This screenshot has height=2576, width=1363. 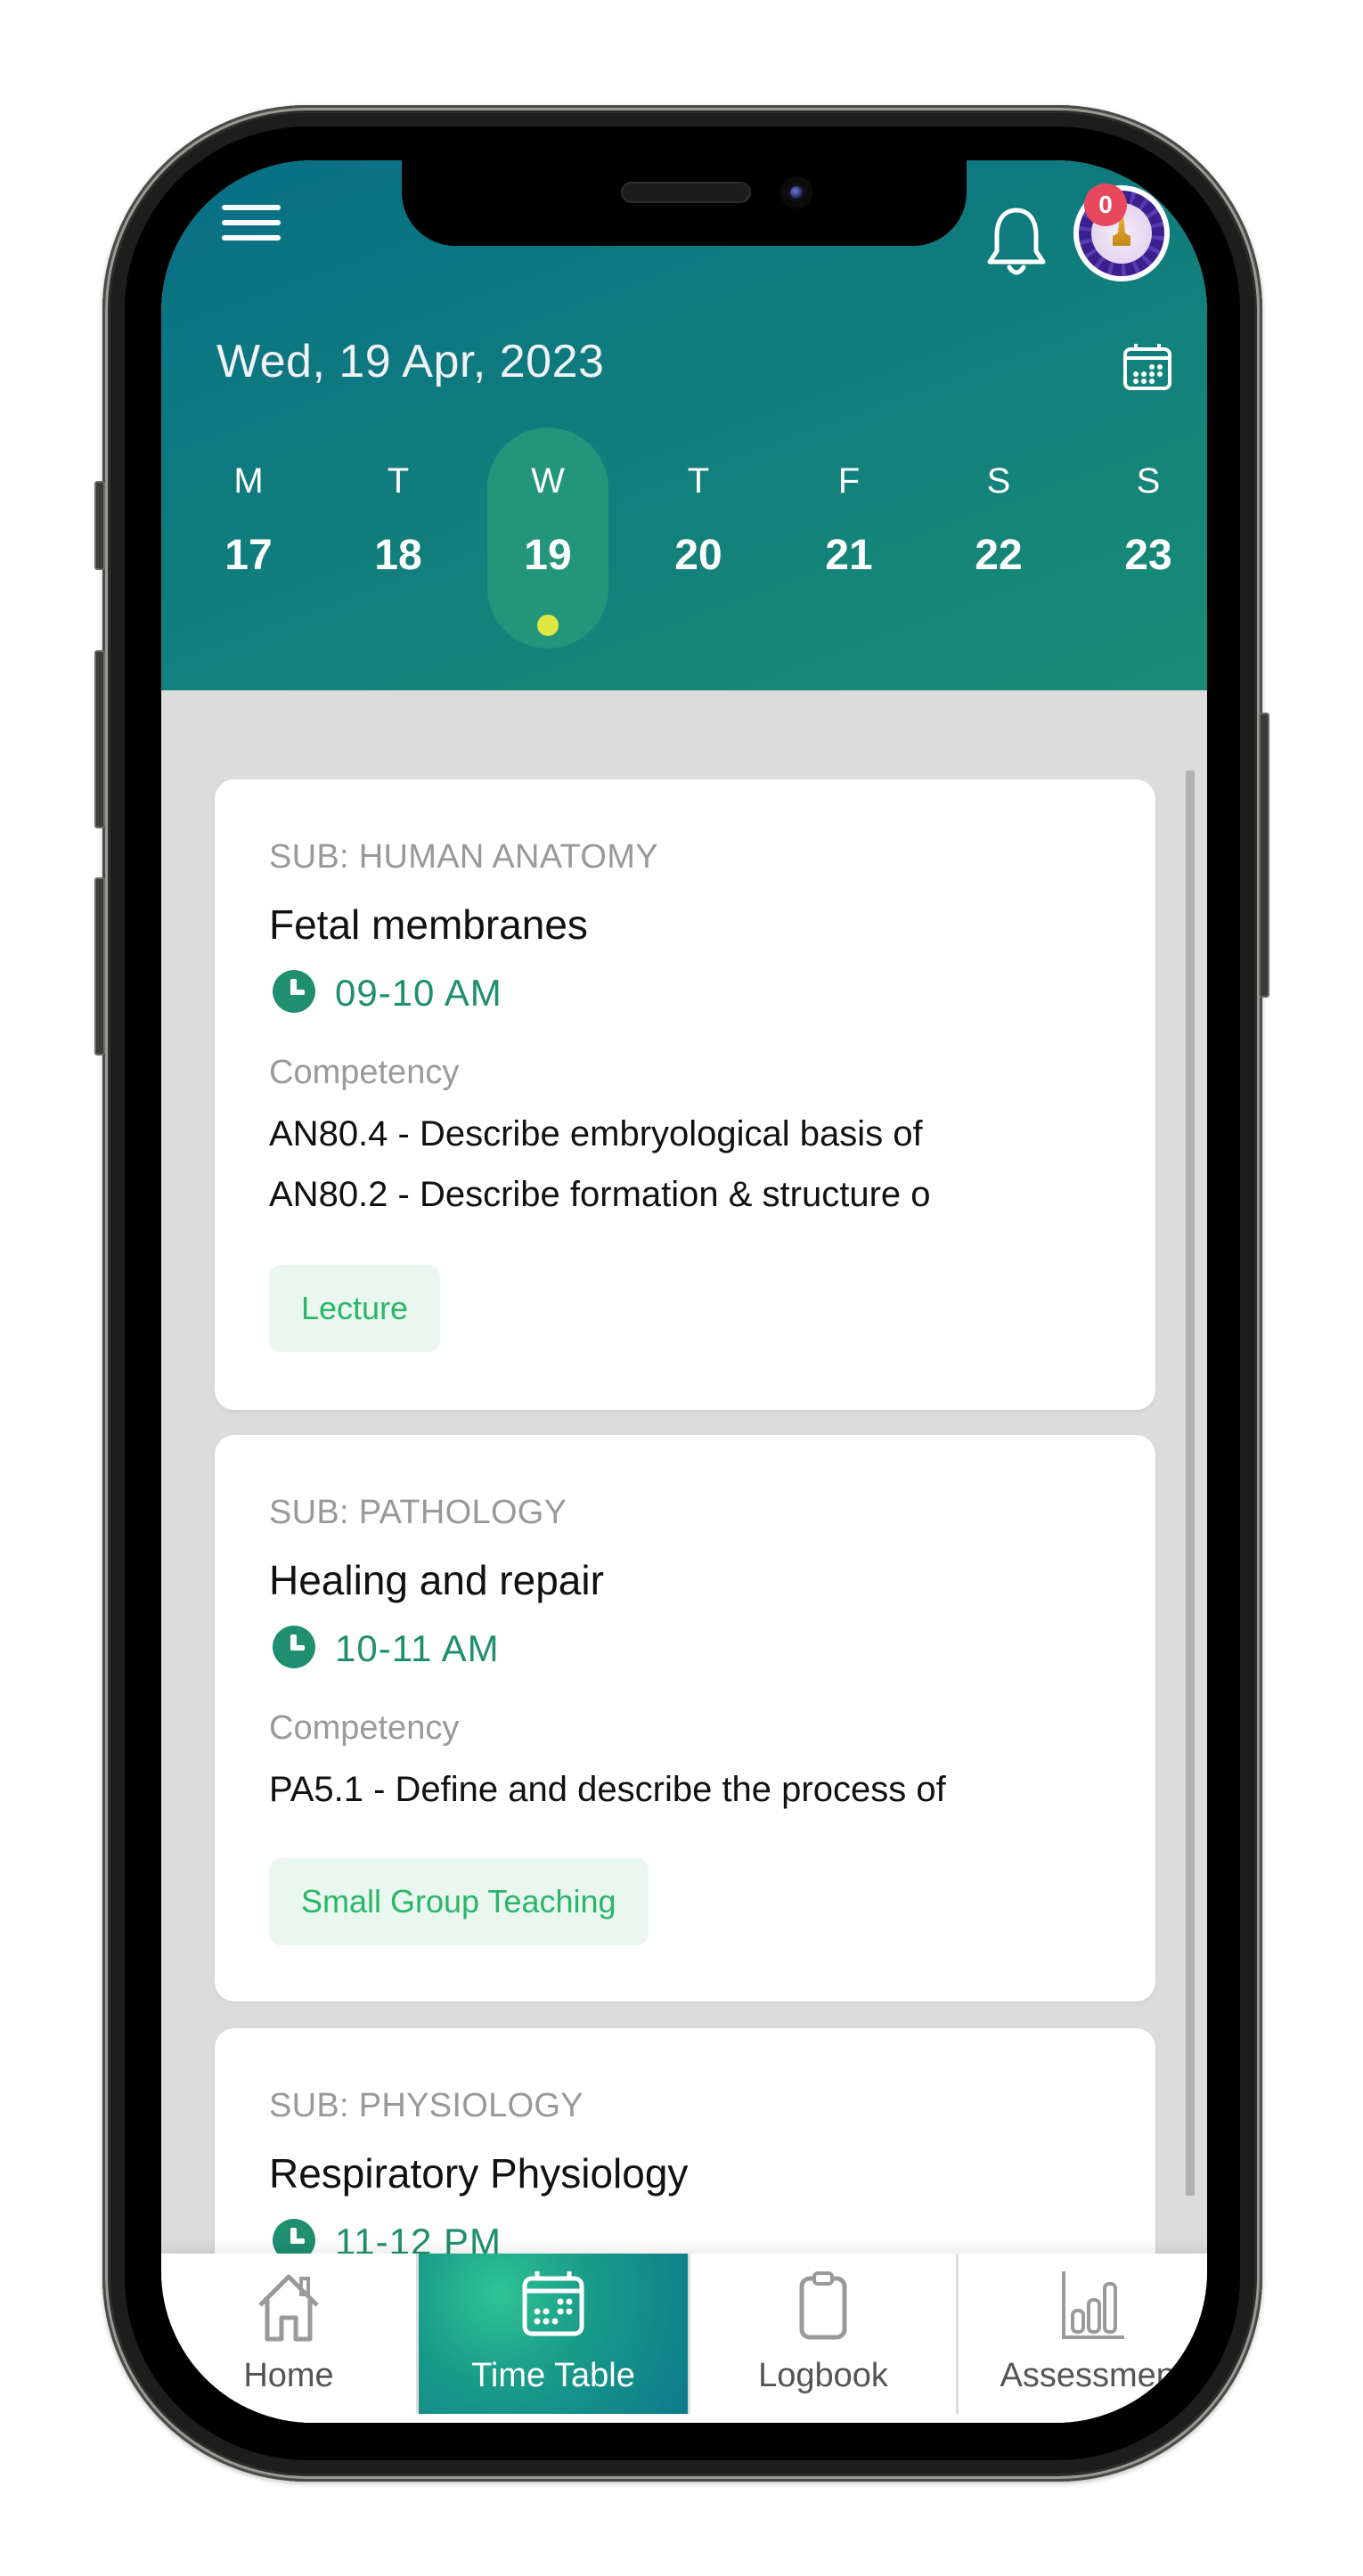 What do you see at coordinates (437, 1580) in the screenshot?
I see `class-title: Healing and repair` at bounding box center [437, 1580].